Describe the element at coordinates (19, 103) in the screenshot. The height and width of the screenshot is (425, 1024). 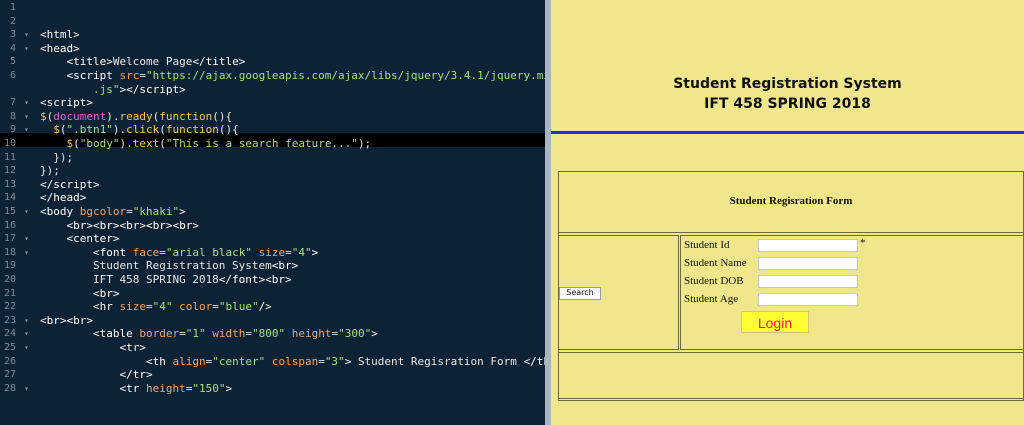
I see `line-number: 7 ▾` at that location.